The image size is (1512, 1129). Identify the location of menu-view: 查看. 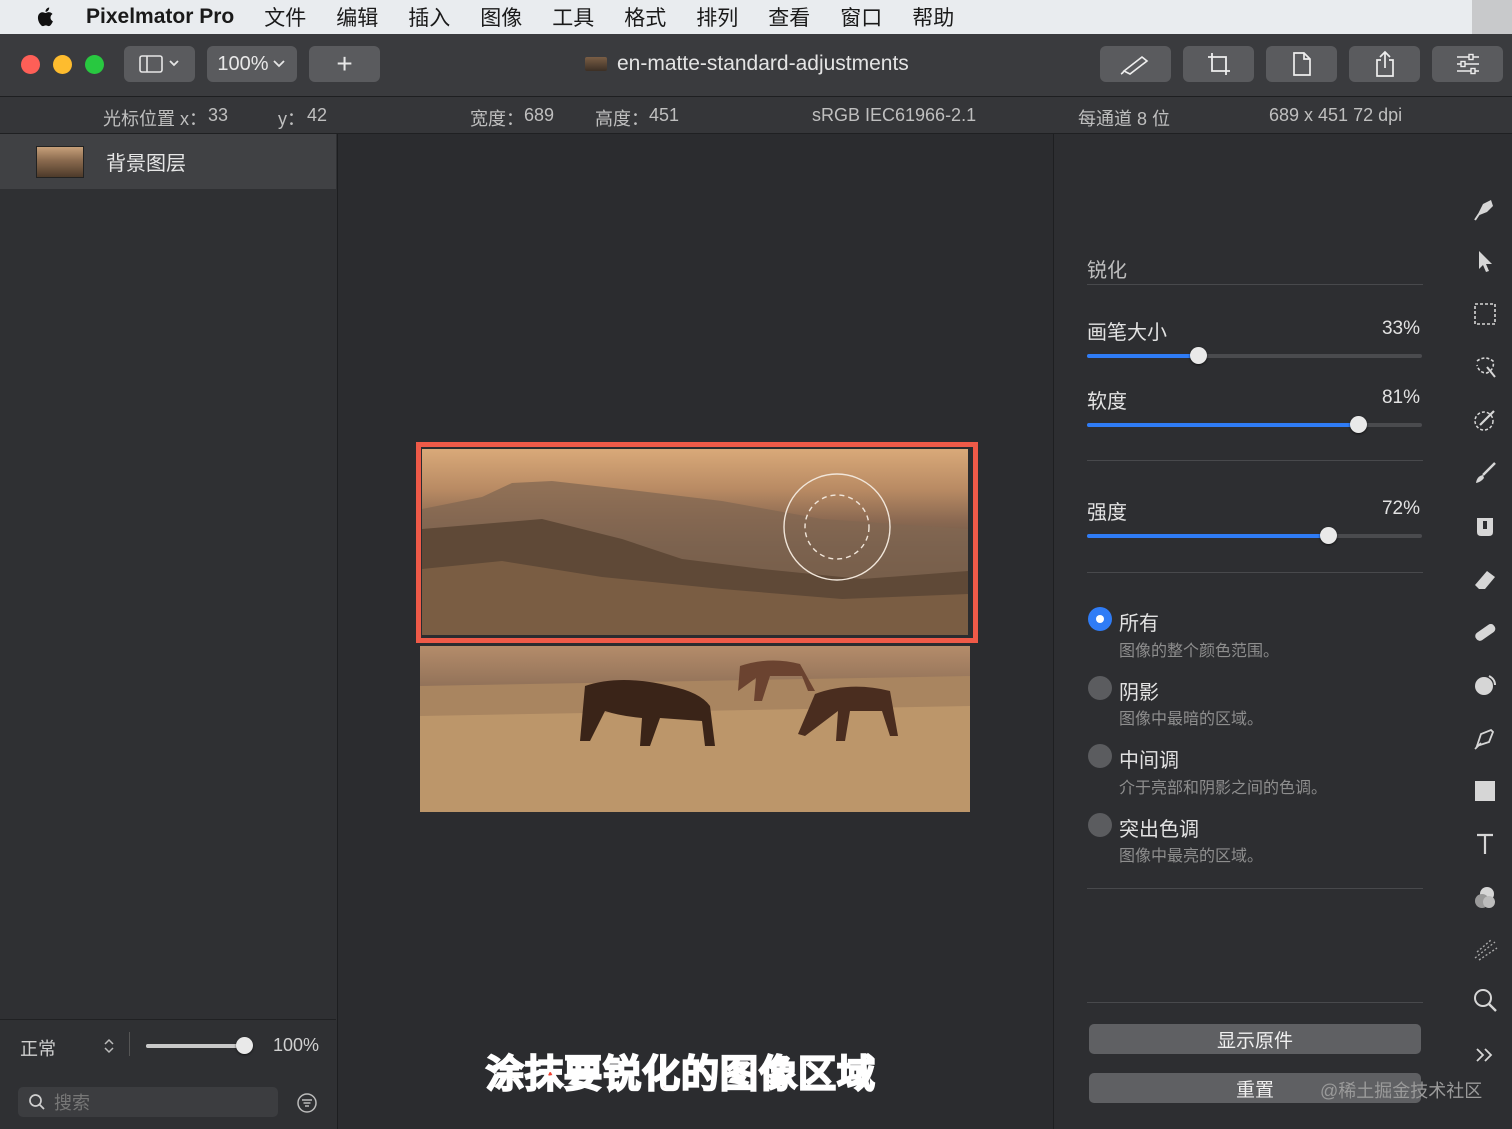
(789, 17).